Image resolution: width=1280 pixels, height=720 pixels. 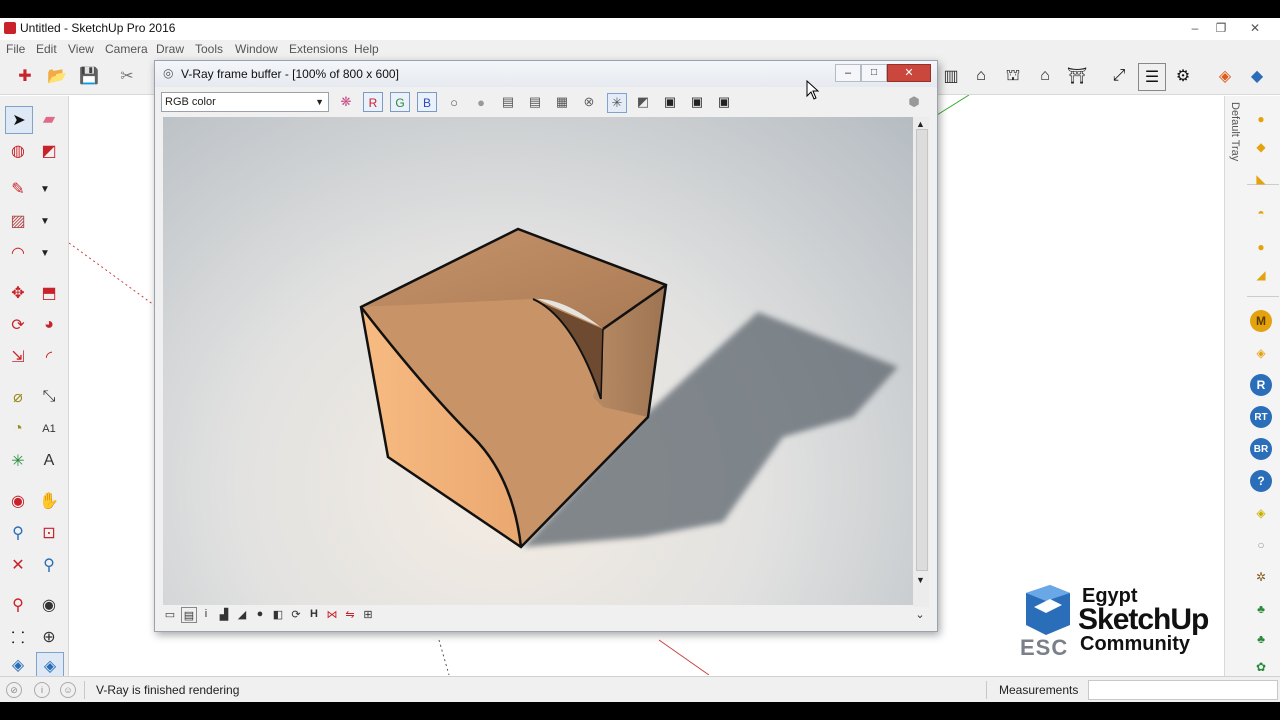 I want to click on orbit-icon: ◉, so click(x=18, y=501).